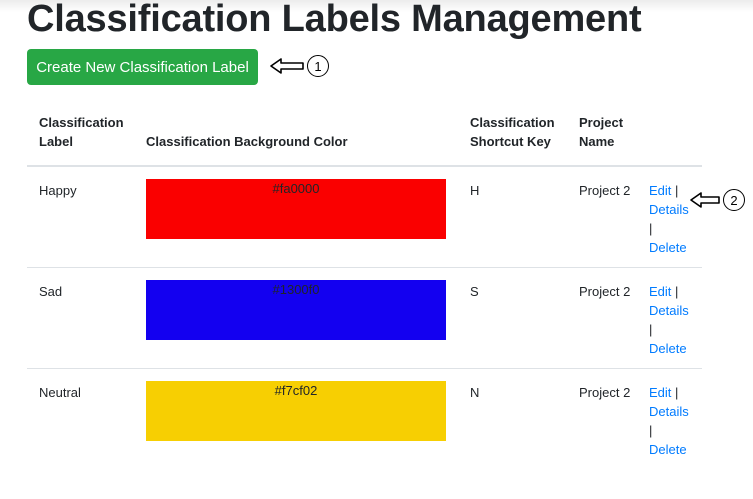 The width and height of the screenshot is (753, 499). Describe the element at coordinates (296, 137) in the screenshot. I see `header-color: Classification Background Color` at that location.